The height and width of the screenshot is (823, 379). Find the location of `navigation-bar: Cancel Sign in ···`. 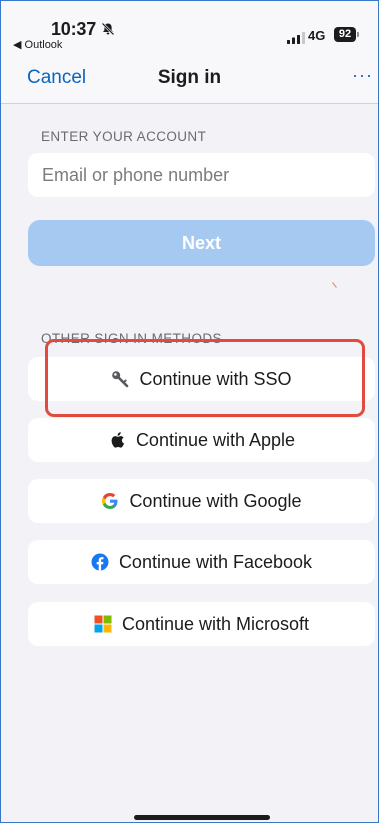

navigation-bar: Cancel Sign in ··· is located at coordinates (189, 78).